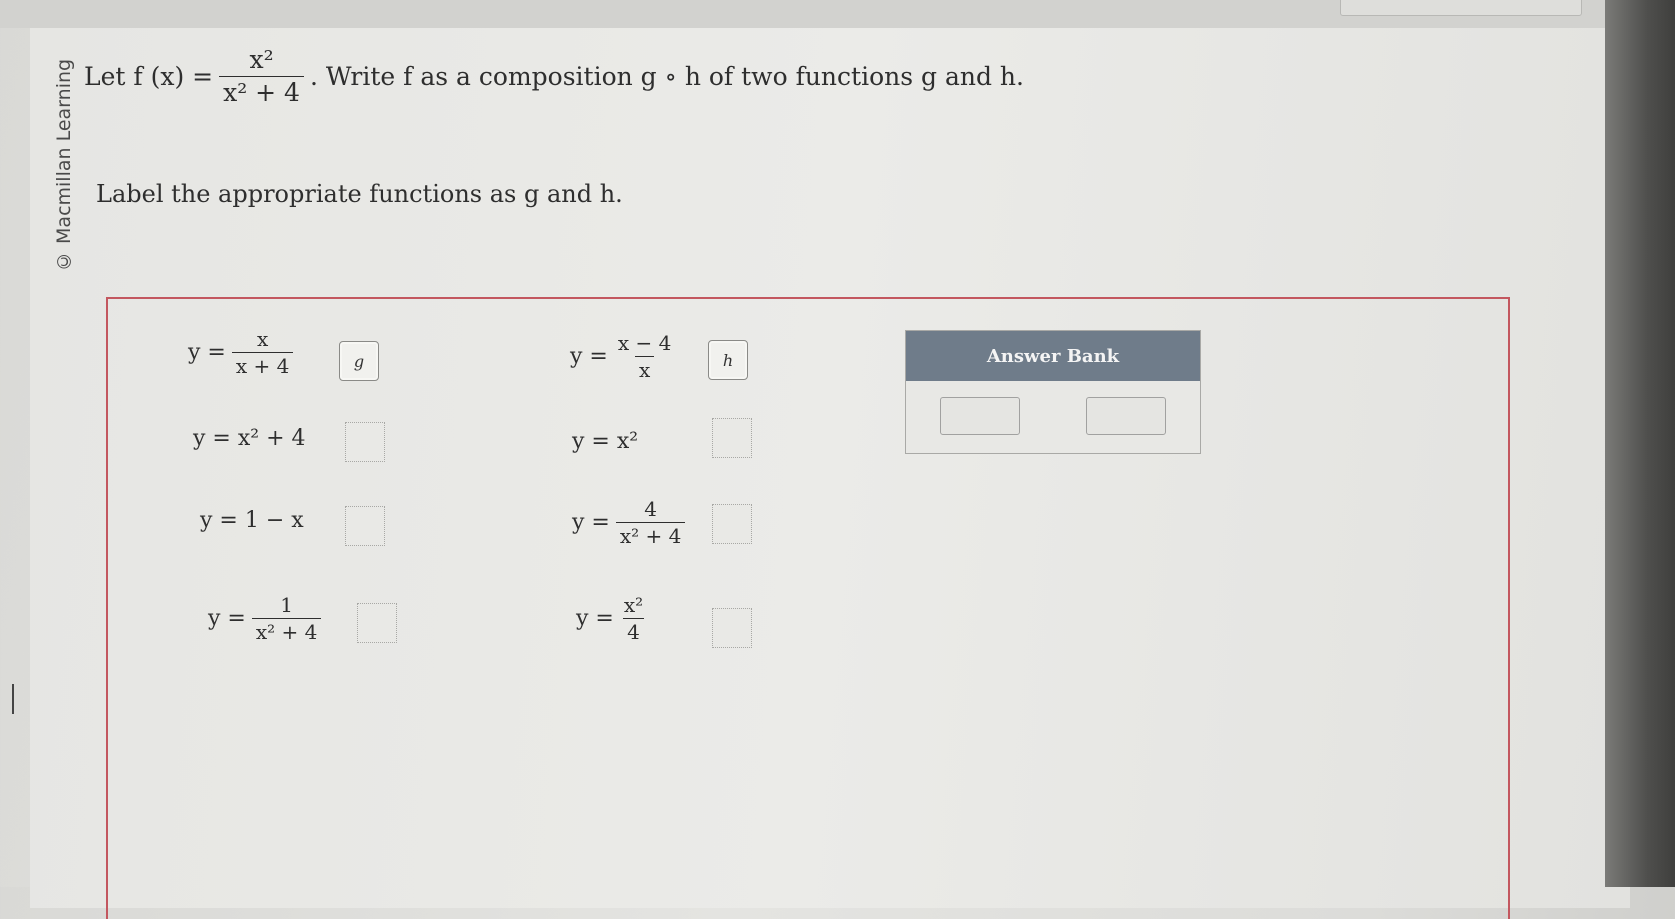 This screenshot has width=1675, height=919. I want to click on function-fraction: x − 4 x, so click(644, 356).